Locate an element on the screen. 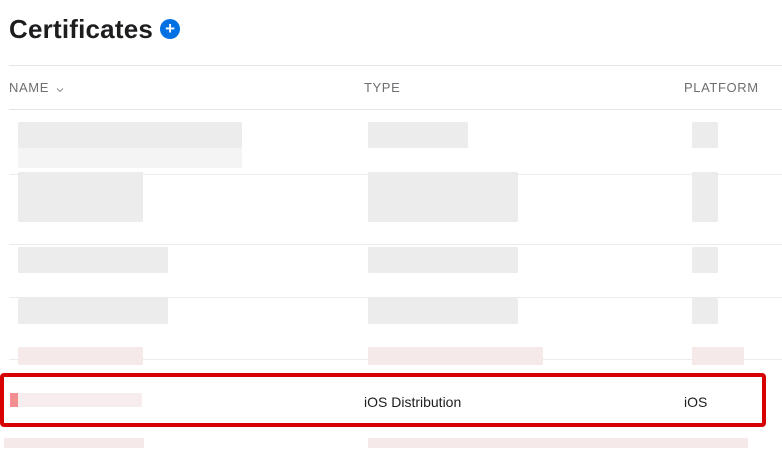  column-header-type-label: TYPE is located at coordinates (382, 87).